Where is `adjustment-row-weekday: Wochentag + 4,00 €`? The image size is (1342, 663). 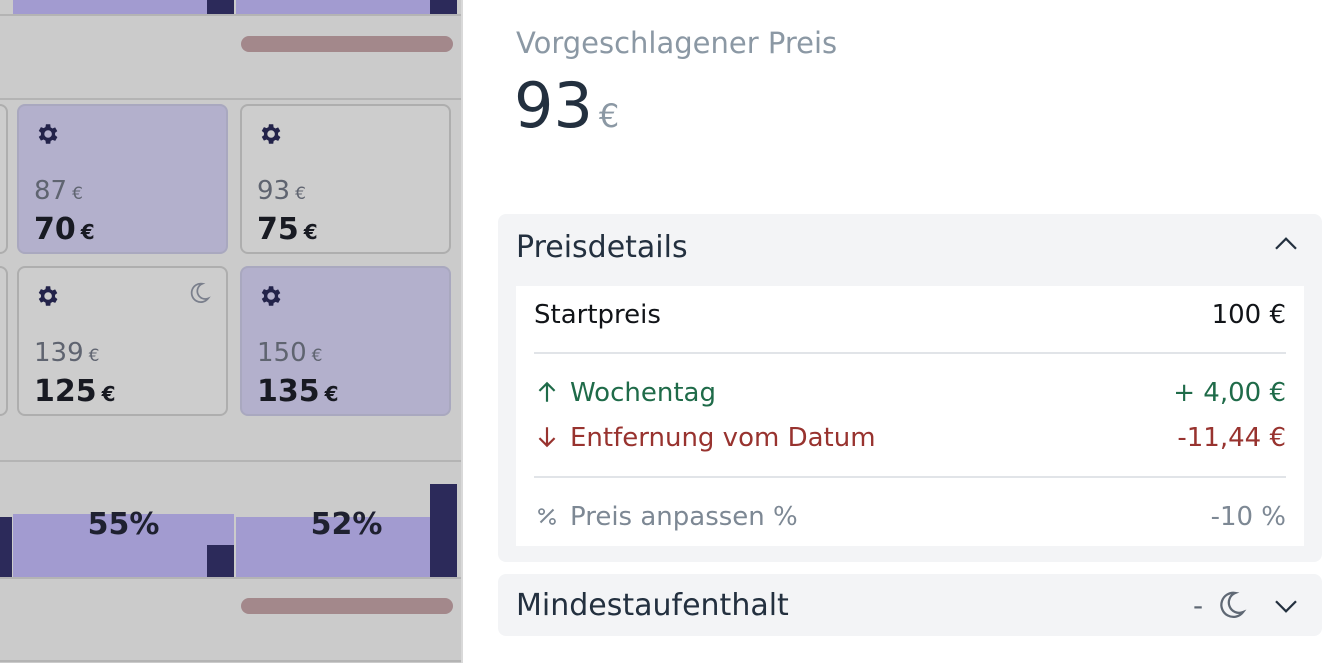 adjustment-row-weekday: Wochentag + 4,00 € is located at coordinates (910, 396).